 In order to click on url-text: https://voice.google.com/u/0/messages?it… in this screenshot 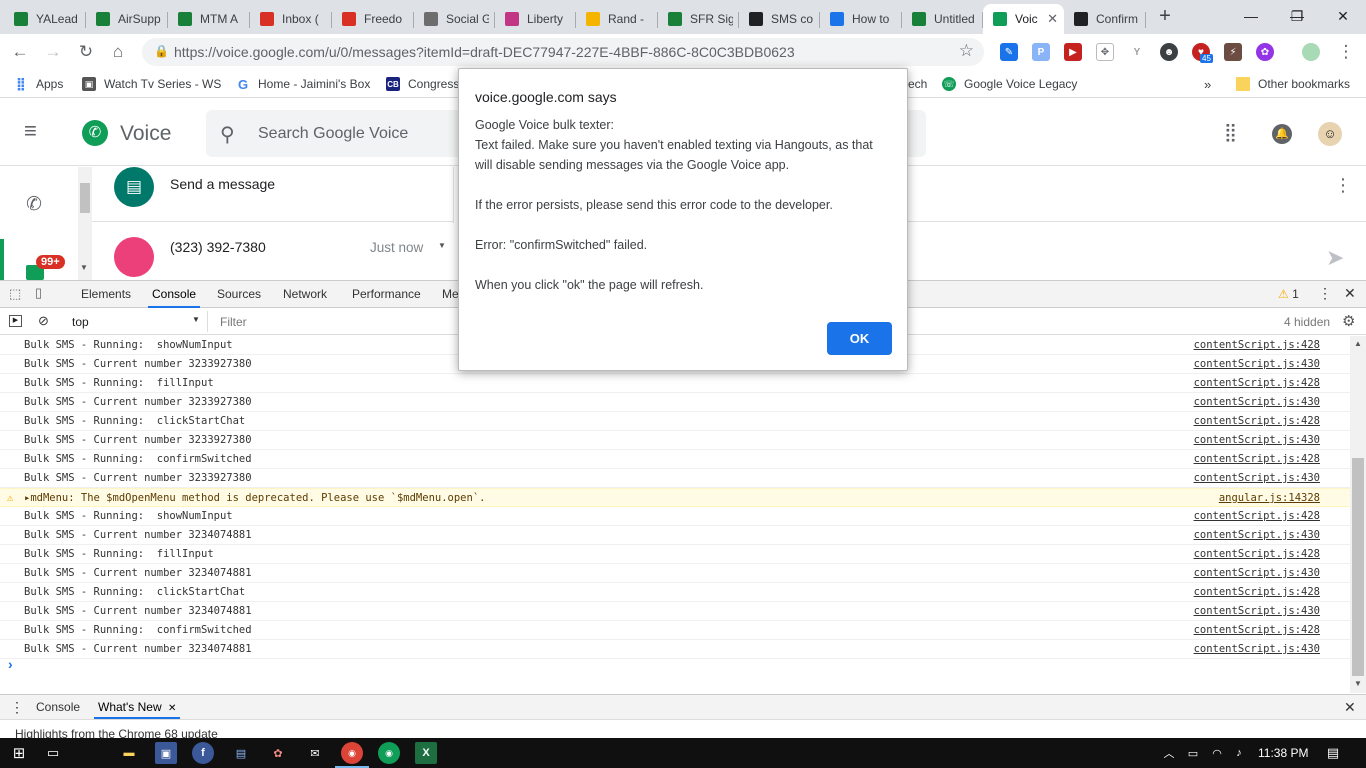, I will do `click(484, 52)`.